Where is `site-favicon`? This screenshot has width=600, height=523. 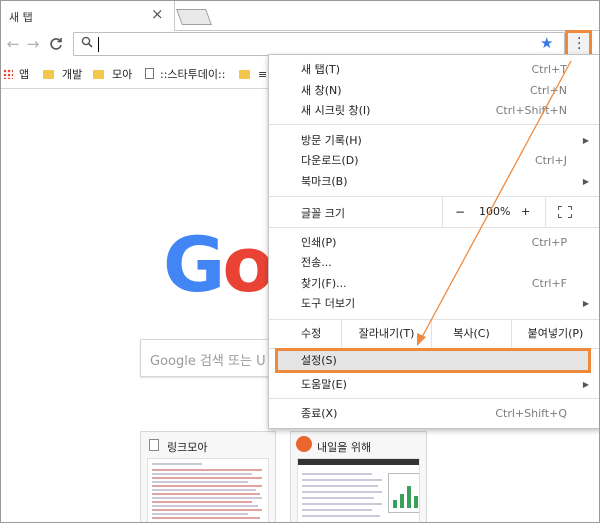 site-favicon is located at coordinates (304, 444).